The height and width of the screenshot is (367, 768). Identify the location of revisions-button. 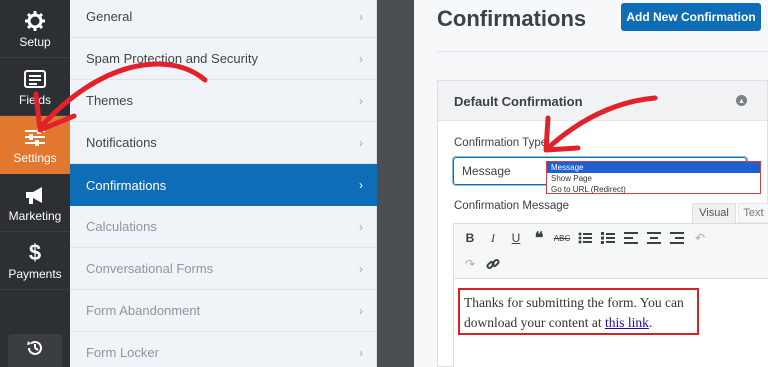
(35, 350).